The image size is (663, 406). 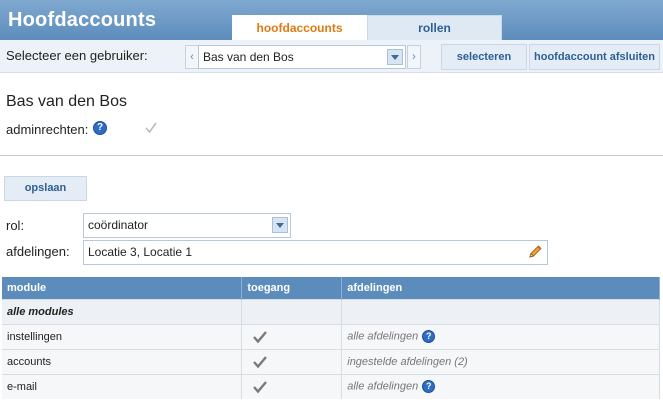 What do you see at coordinates (299, 27) in the screenshot?
I see `tab-hoofdaccounts: hoofdaccounts` at bounding box center [299, 27].